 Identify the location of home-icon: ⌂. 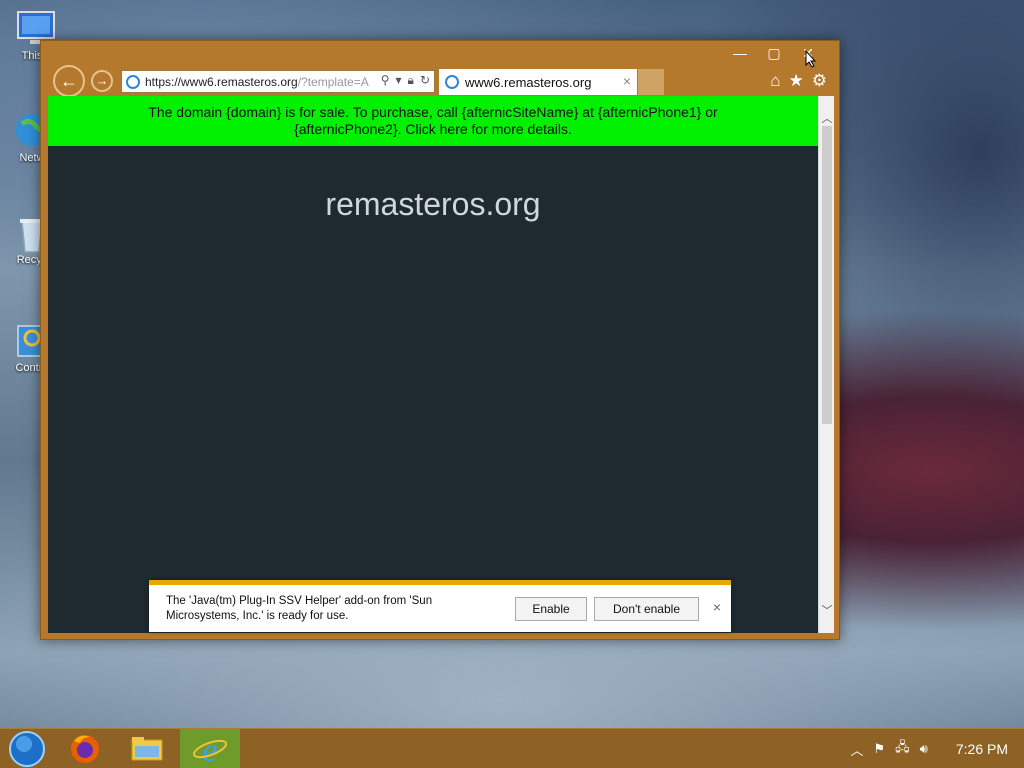
(775, 81).